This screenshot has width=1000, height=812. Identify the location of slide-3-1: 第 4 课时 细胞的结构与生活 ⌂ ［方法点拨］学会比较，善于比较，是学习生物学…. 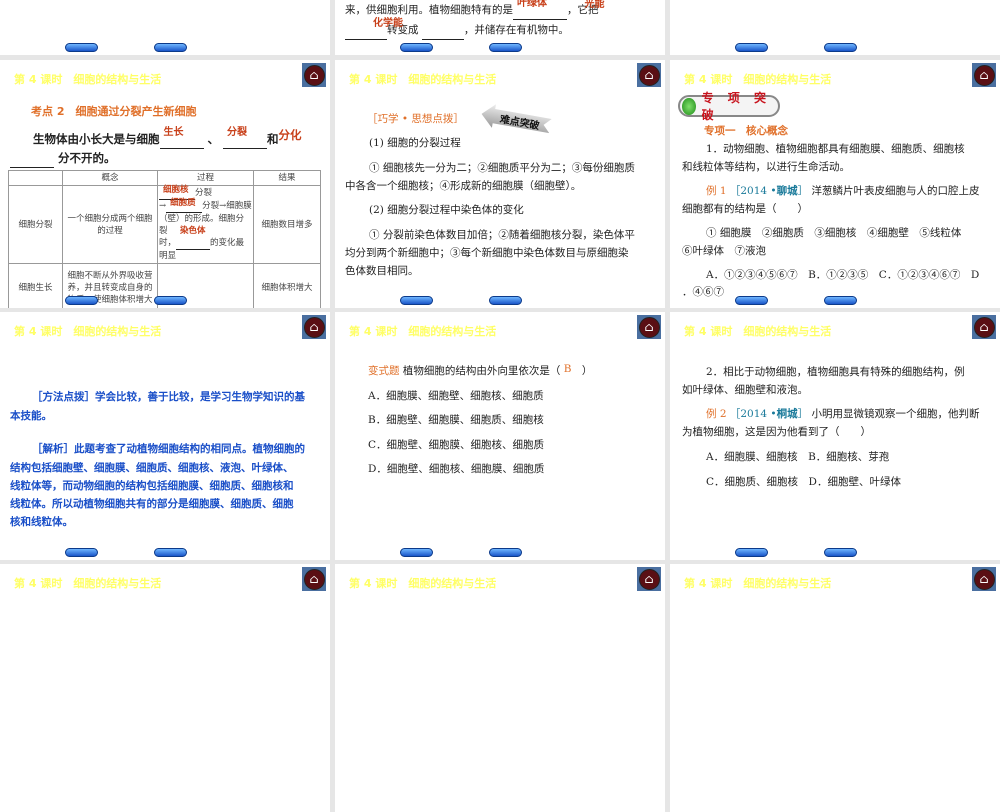
(165, 436).